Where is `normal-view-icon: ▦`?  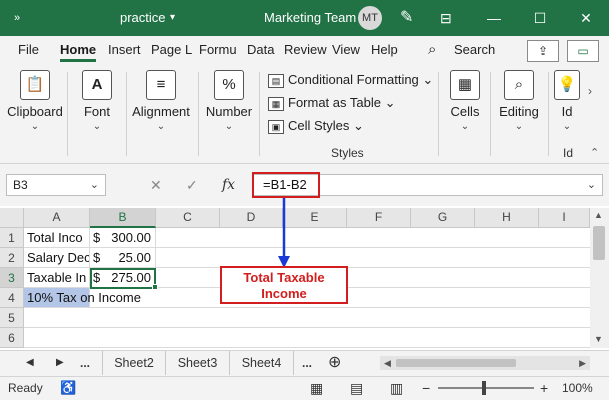
normal-view-icon: ▦ is located at coordinates (316, 388).